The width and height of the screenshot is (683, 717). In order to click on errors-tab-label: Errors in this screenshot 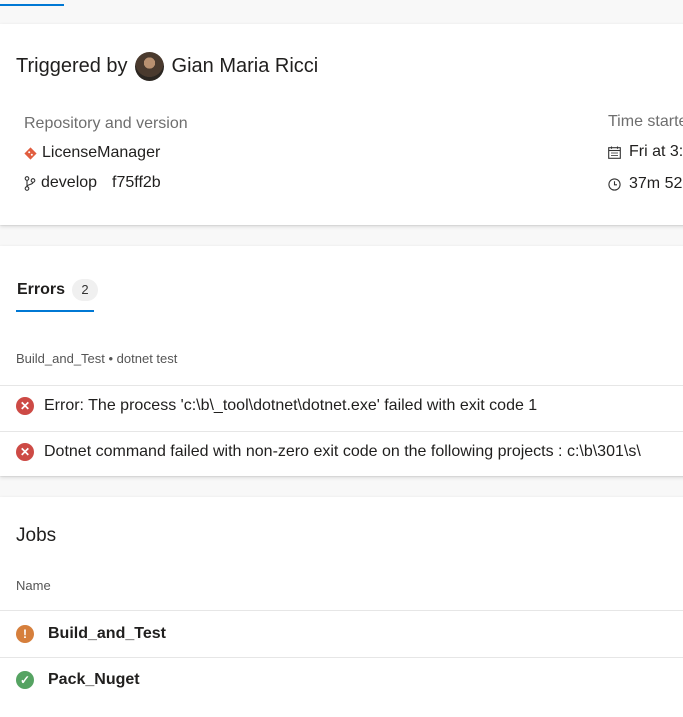, I will do `click(41, 289)`.